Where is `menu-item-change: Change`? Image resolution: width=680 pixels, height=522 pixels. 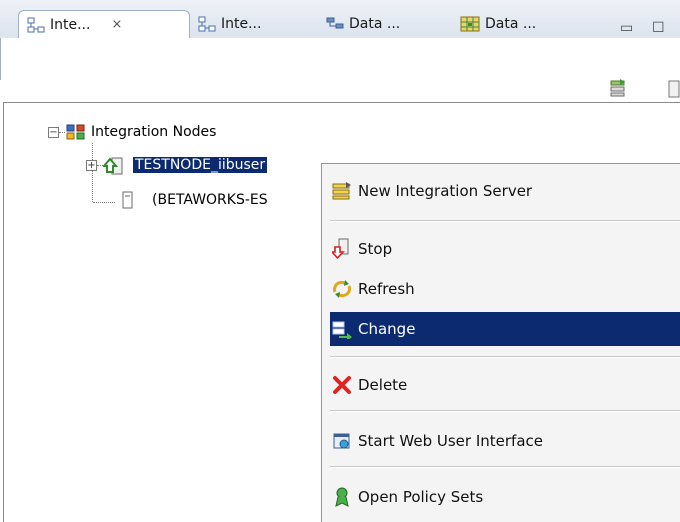 menu-item-change: Change is located at coordinates (505, 329).